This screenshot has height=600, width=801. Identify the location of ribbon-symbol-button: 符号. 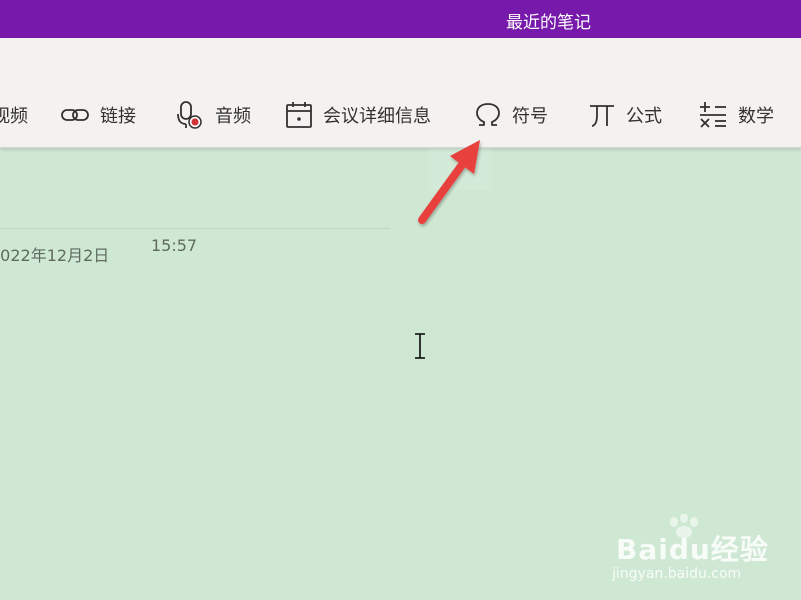
(511, 115).